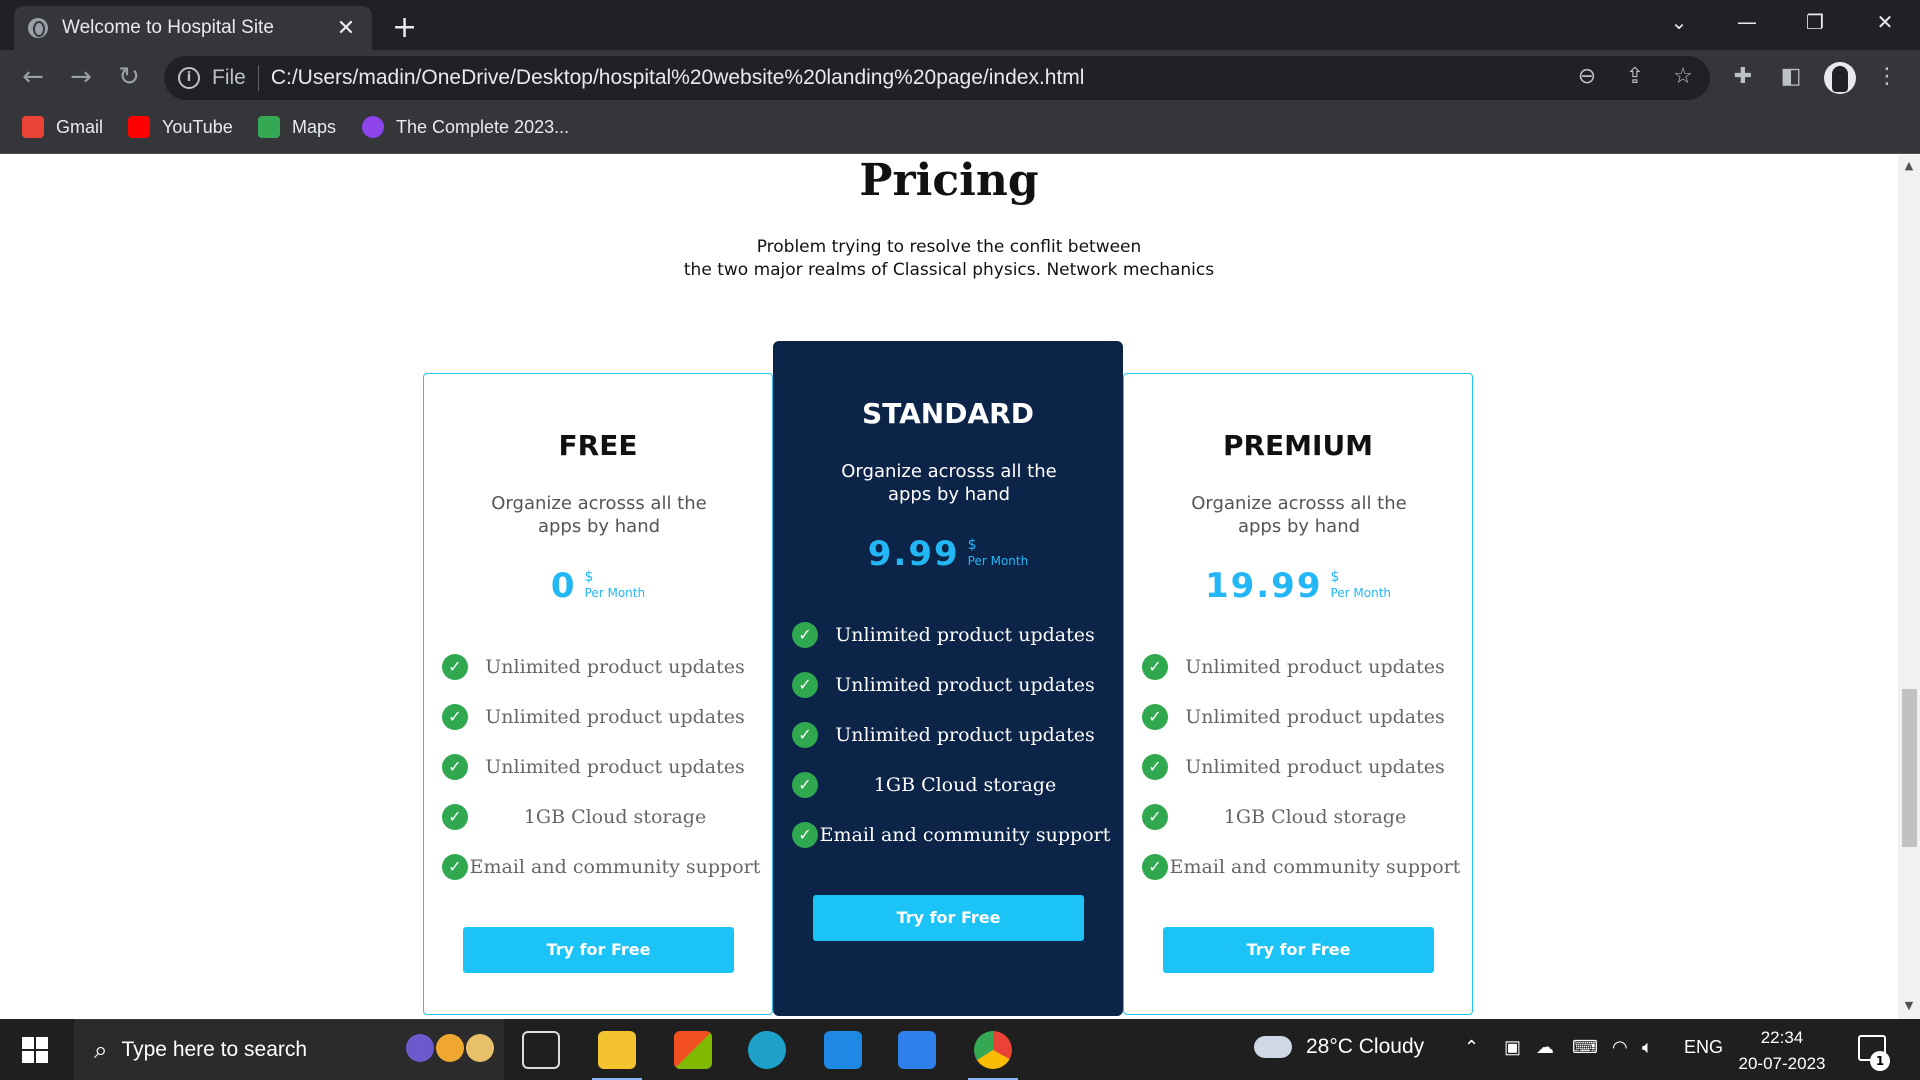  Describe the element at coordinates (35, 1050) in the screenshot. I see `windows-start-icon` at that location.